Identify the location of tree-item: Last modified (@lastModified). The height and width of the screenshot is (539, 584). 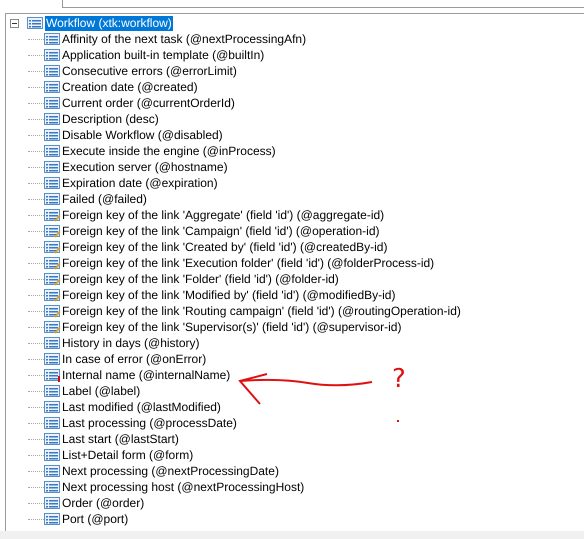
(141, 407).